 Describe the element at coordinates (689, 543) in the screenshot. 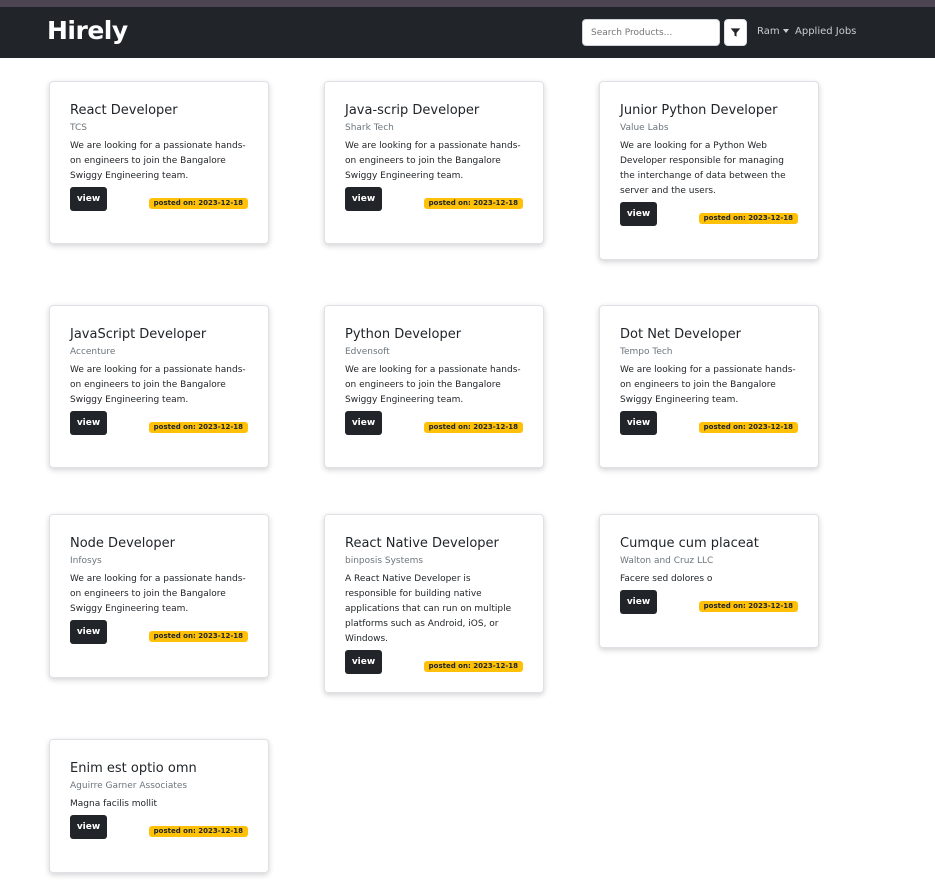

I see `job-title: Cumque cum placeat` at that location.